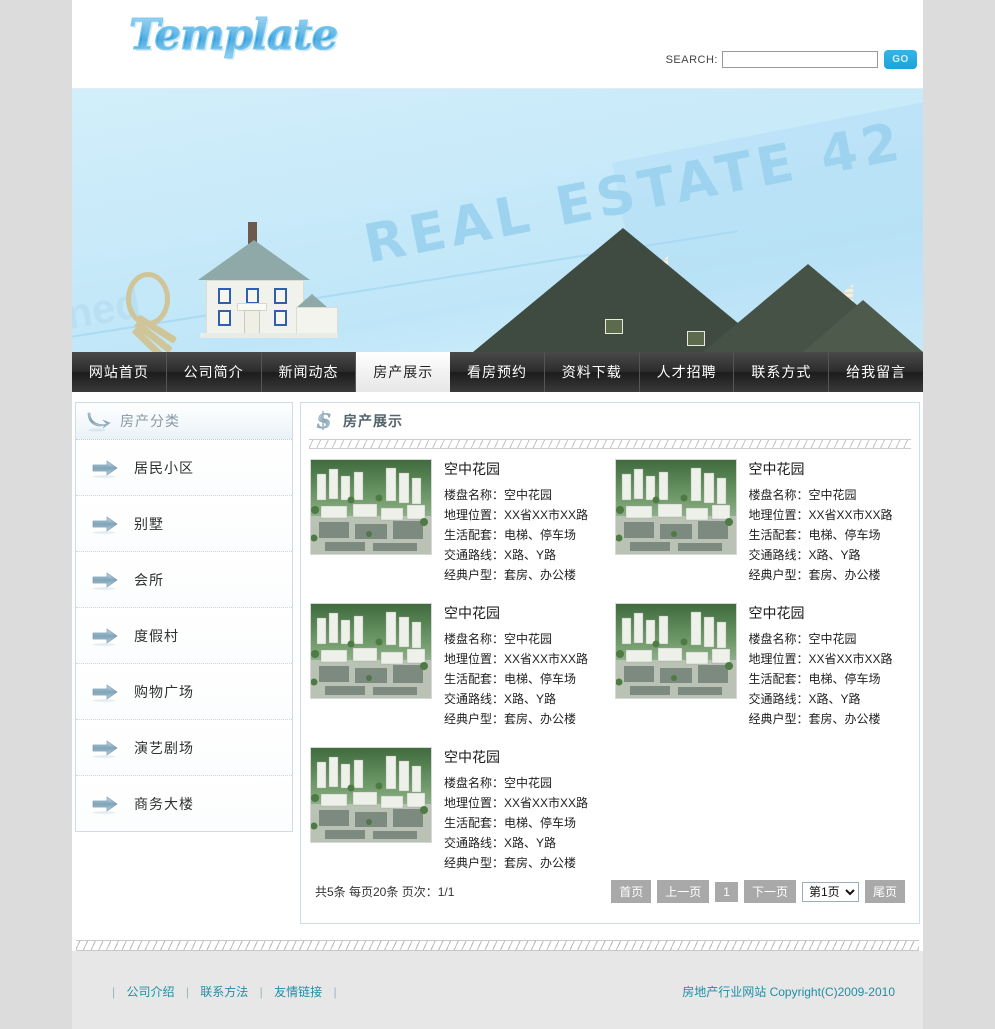  I want to click on sidebar-item-2: 会所, so click(184, 580).